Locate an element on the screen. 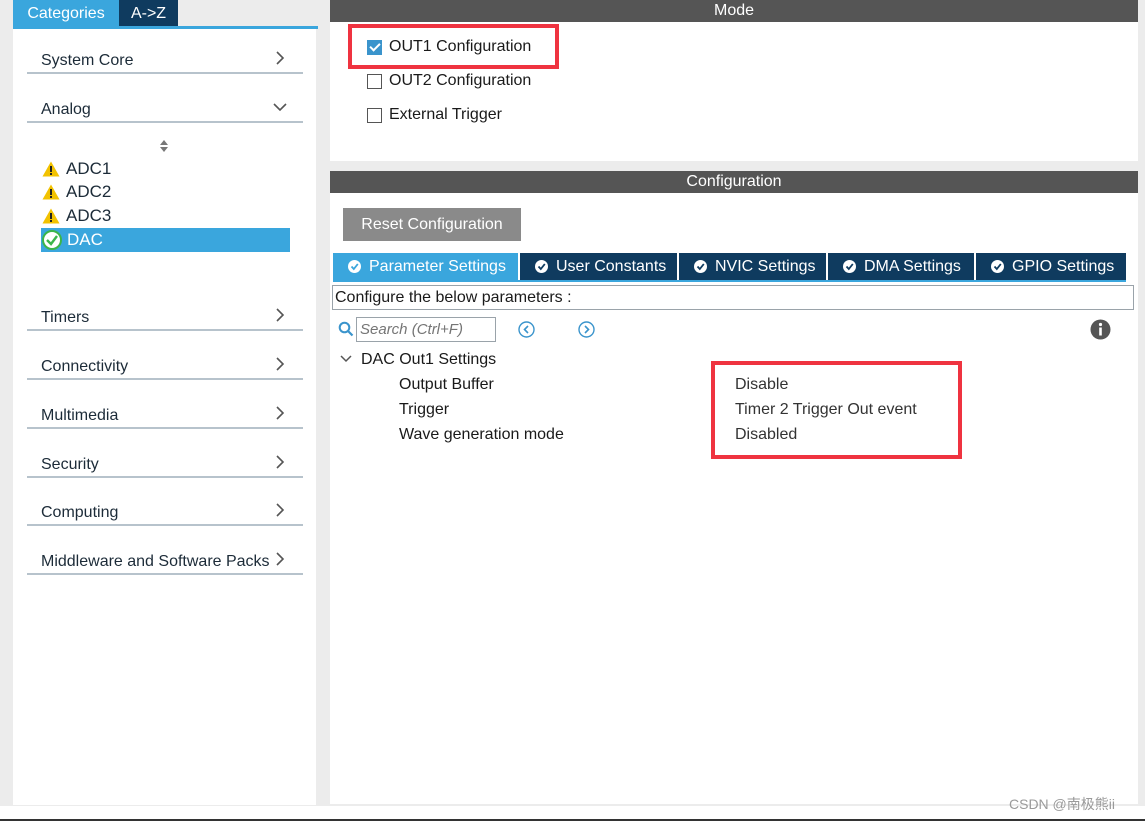  tab-nvic-settings: NVIC Settings is located at coordinates (752, 266).